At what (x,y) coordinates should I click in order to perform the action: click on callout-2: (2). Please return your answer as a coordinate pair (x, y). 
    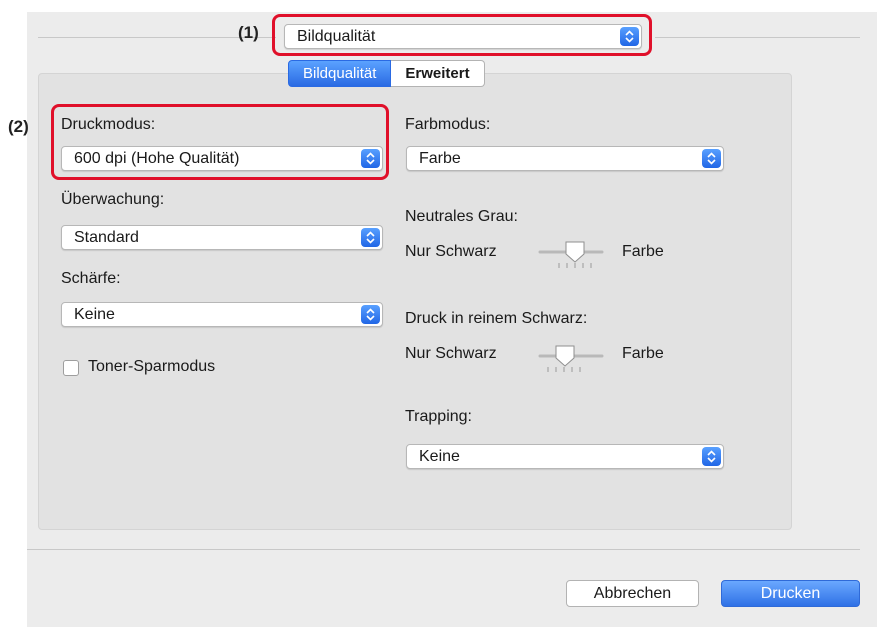
    Looking at the image, I should click on (18, 126).